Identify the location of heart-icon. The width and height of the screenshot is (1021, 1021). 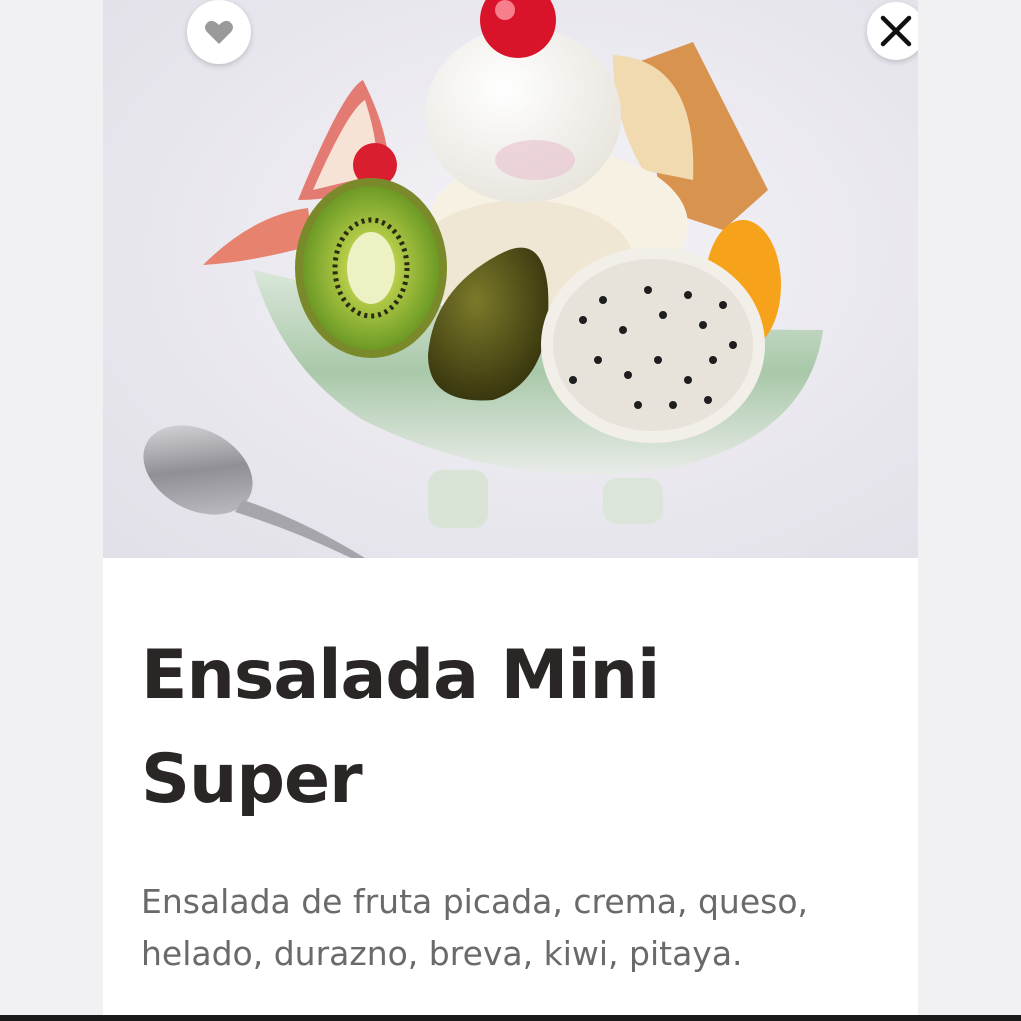
(219, 32).